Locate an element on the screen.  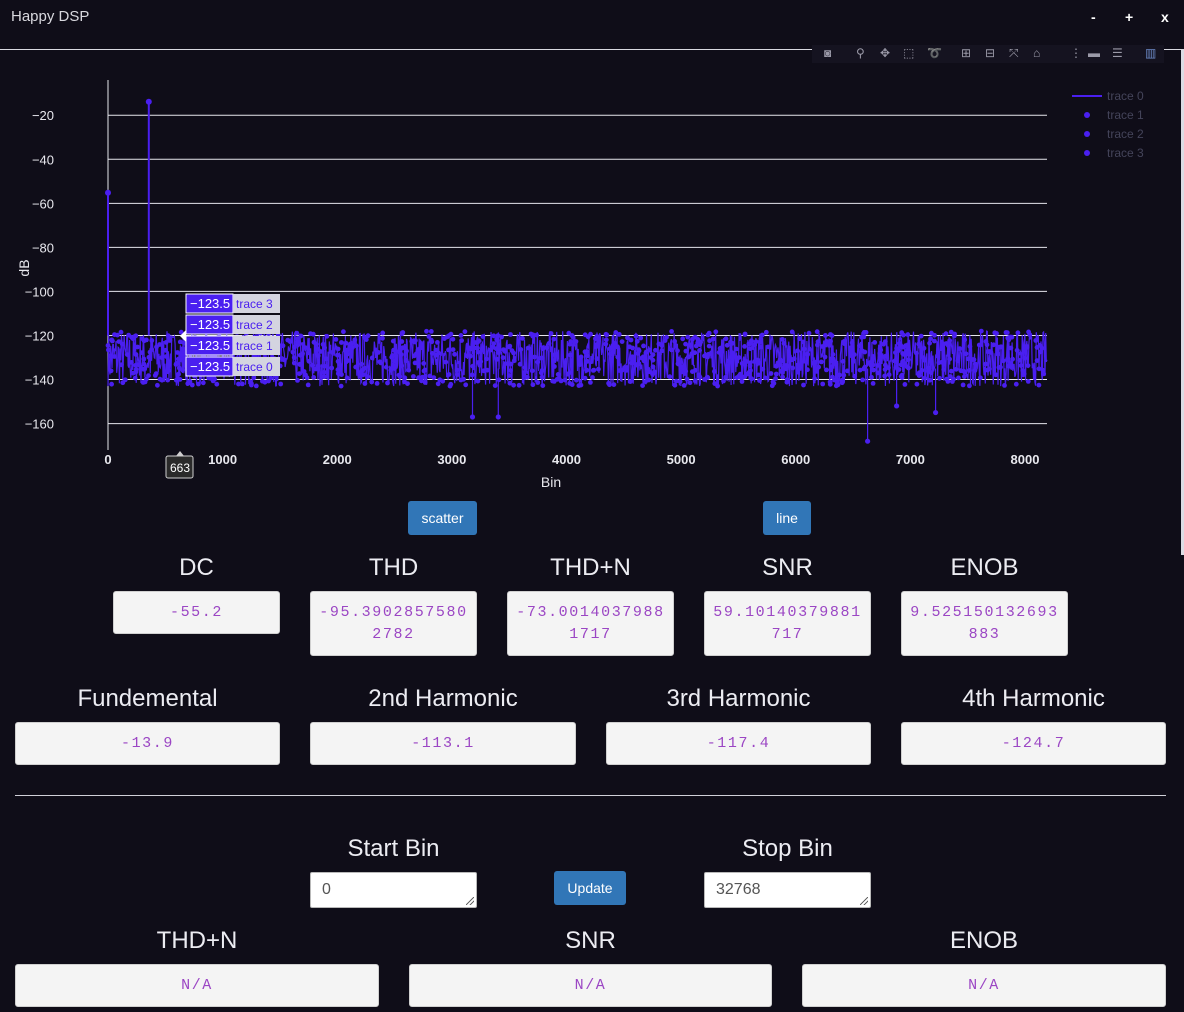
stop-bin-input: 32768 is located at coordinates (787, 890).